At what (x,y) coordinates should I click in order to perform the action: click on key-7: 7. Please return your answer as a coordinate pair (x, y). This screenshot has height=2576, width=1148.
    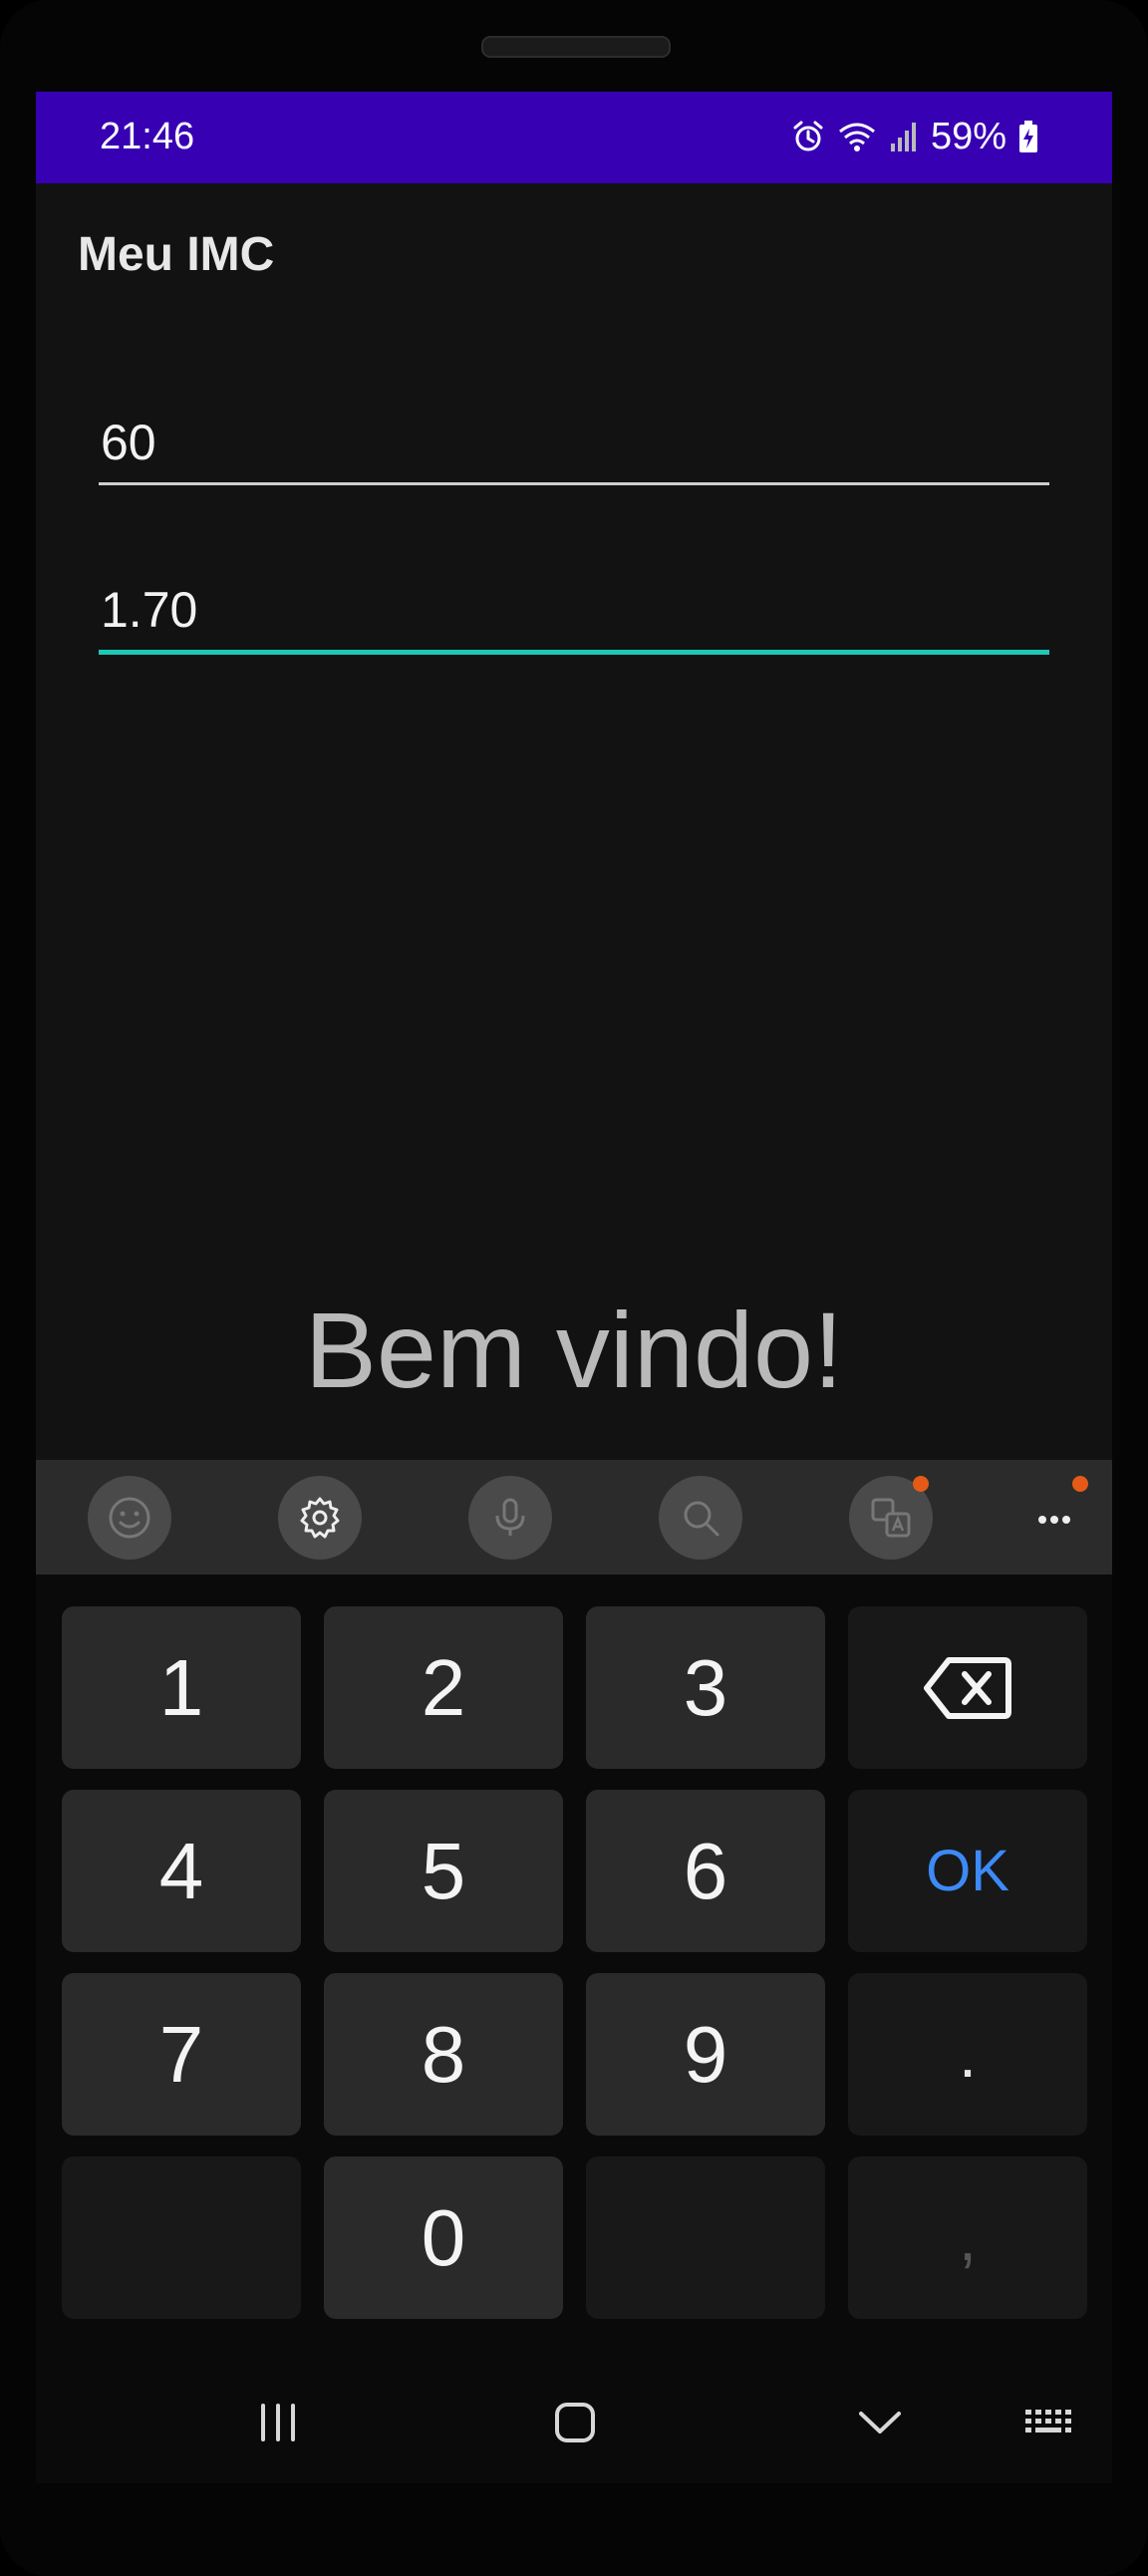
    Looking at the image, I should click on (181, 2054).